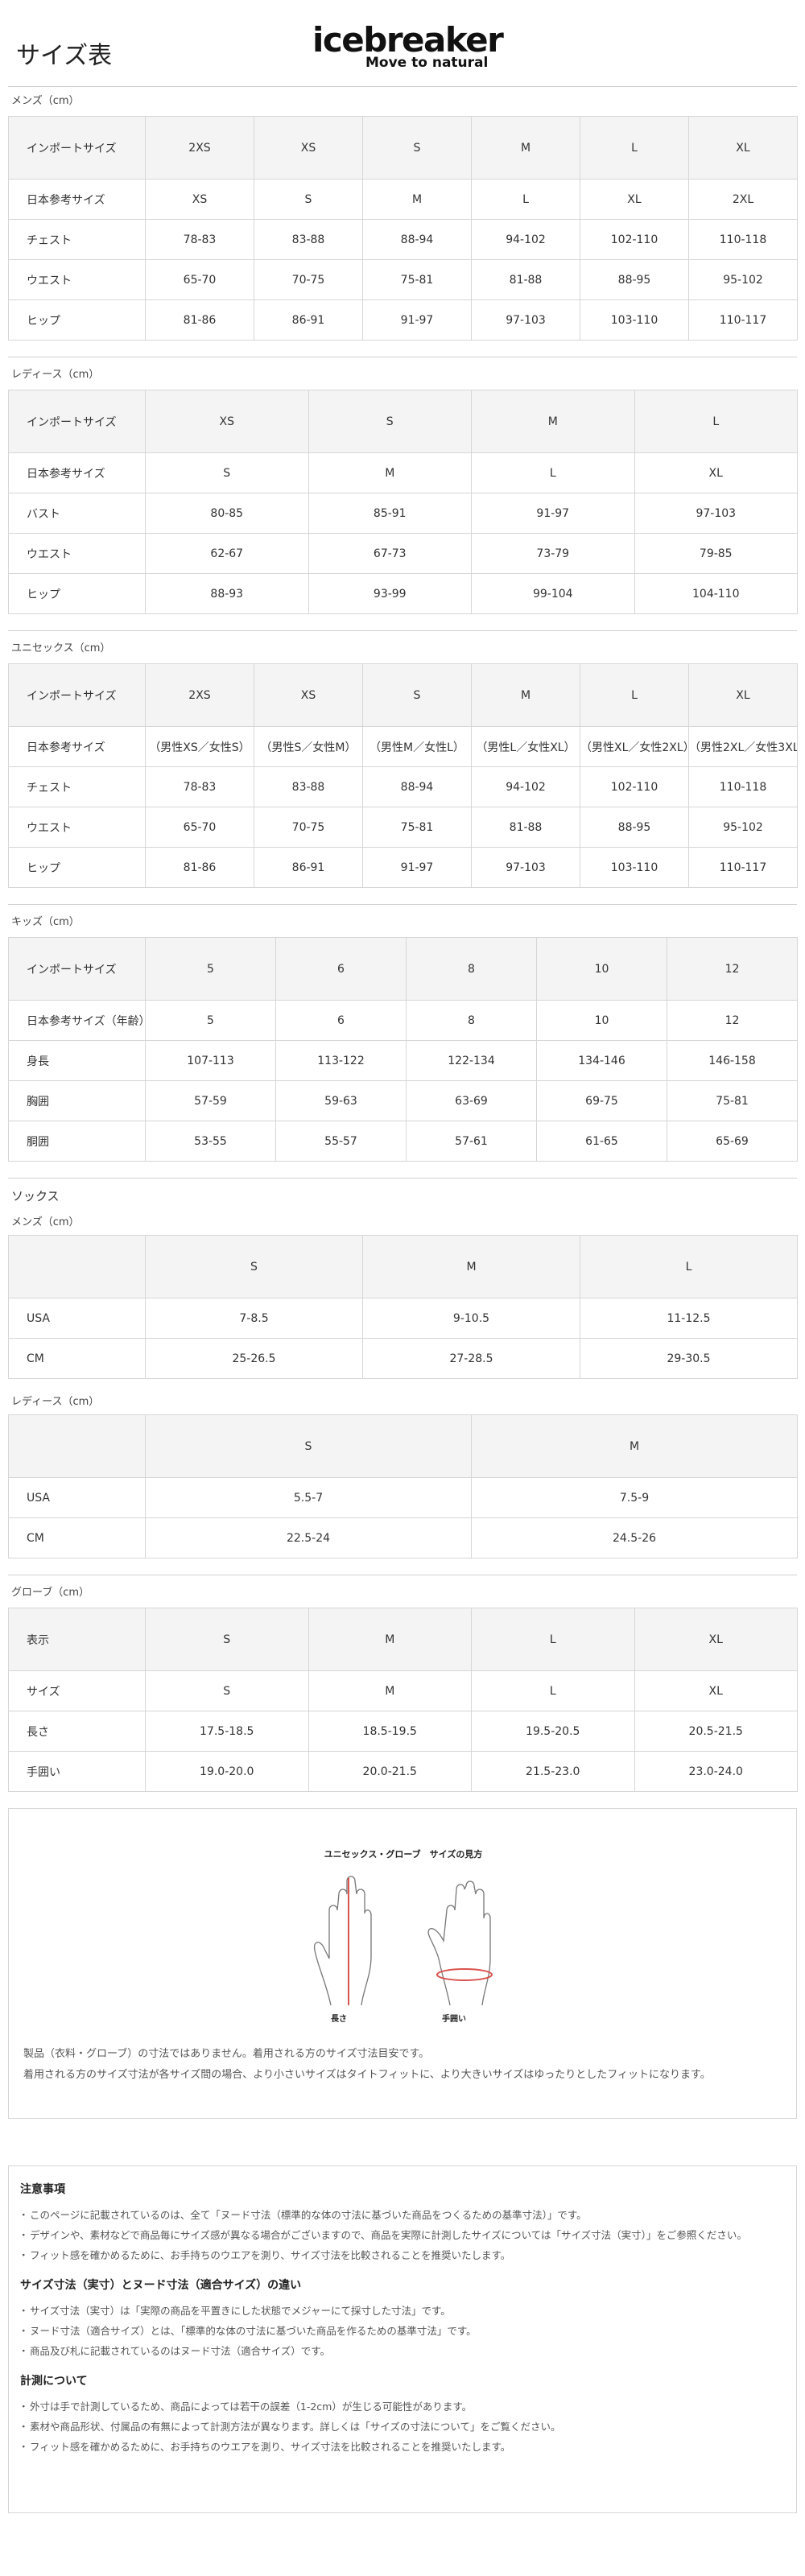 This screenshot has height=2576, width=805. Describe the element at coordinates (390, 513) in the screenshot. I see `measurement-cell: 85-91` at that location.